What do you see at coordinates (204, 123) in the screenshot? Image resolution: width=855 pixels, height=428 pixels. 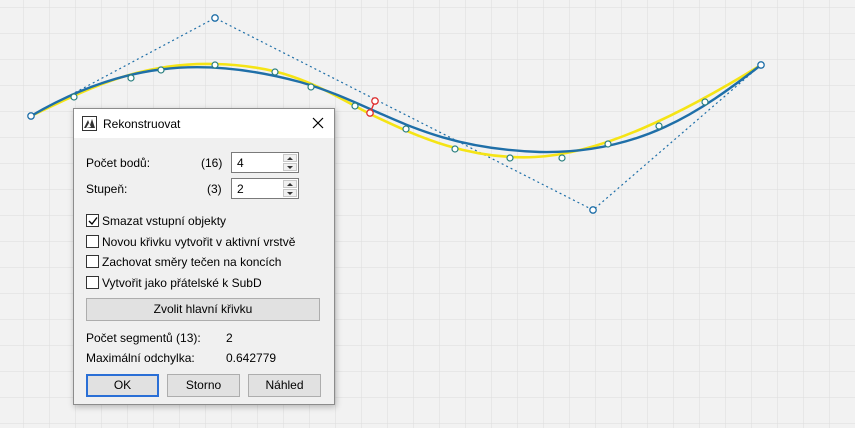 I see `dialog-titlebar: Rekonstruovat` at bounding box center [204, 123].